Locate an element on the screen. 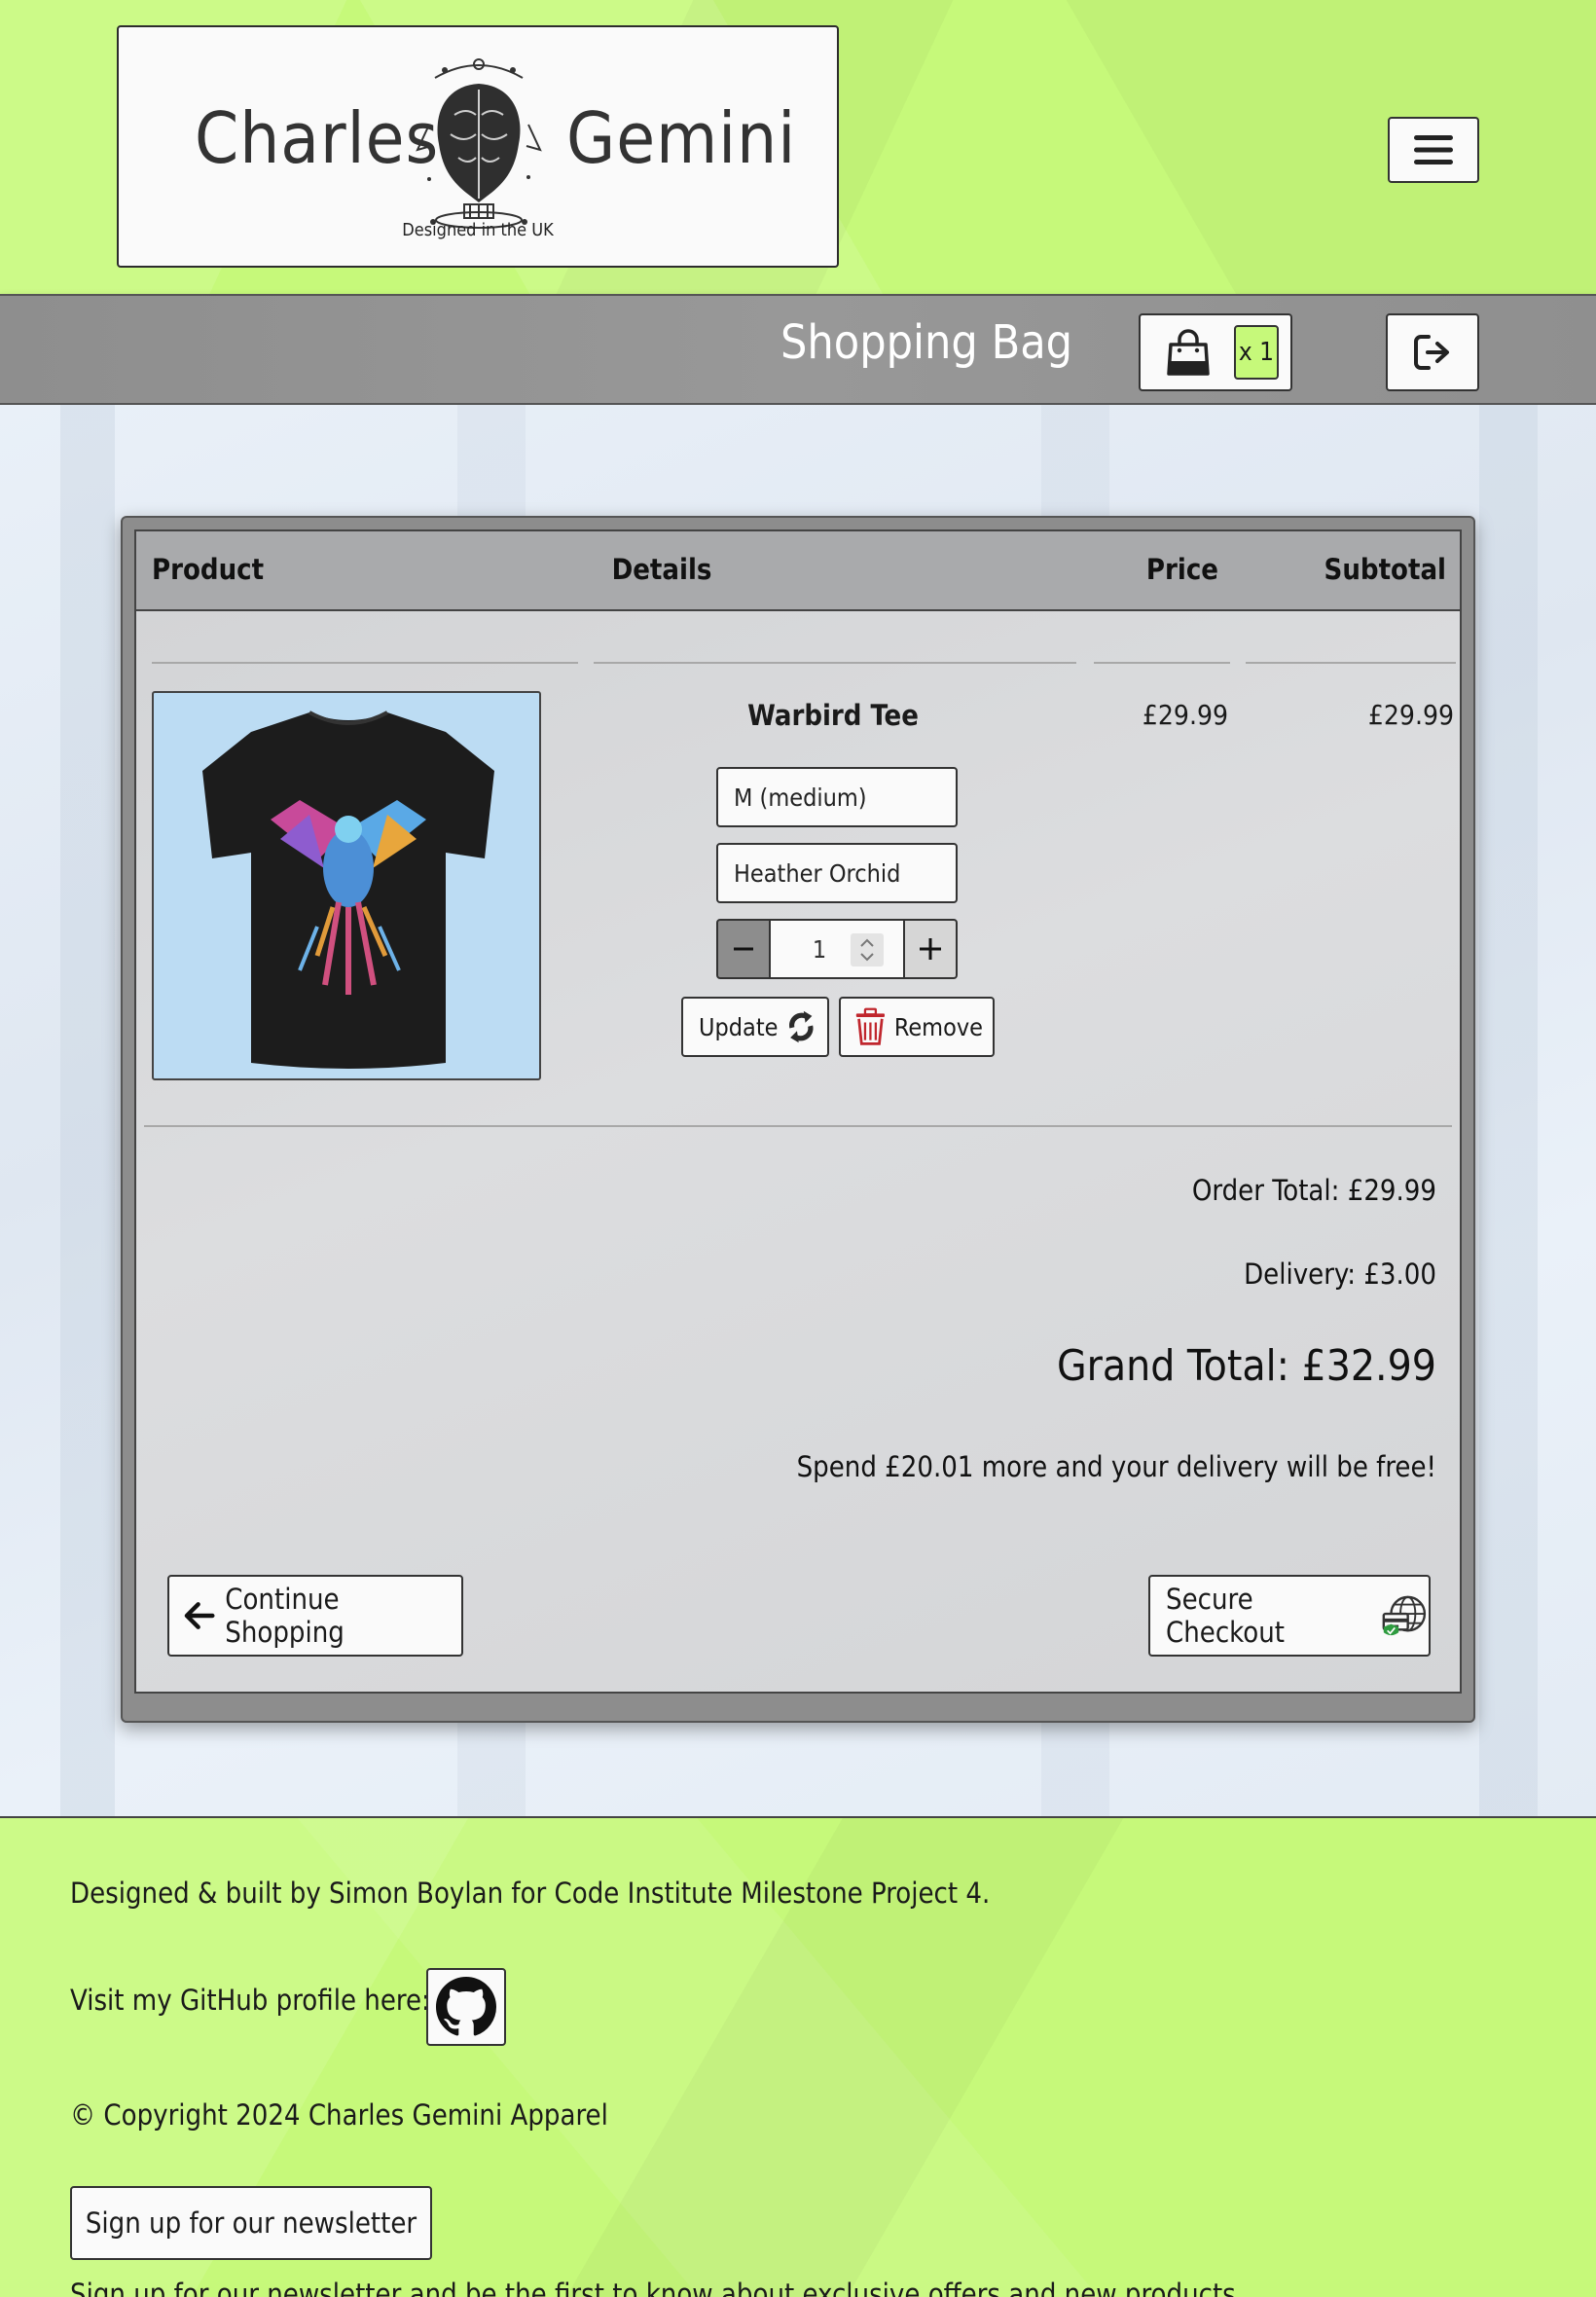 This screenshot has height=2297, width=1596. arrow-left-icon is located at coordinates (199, 1616).